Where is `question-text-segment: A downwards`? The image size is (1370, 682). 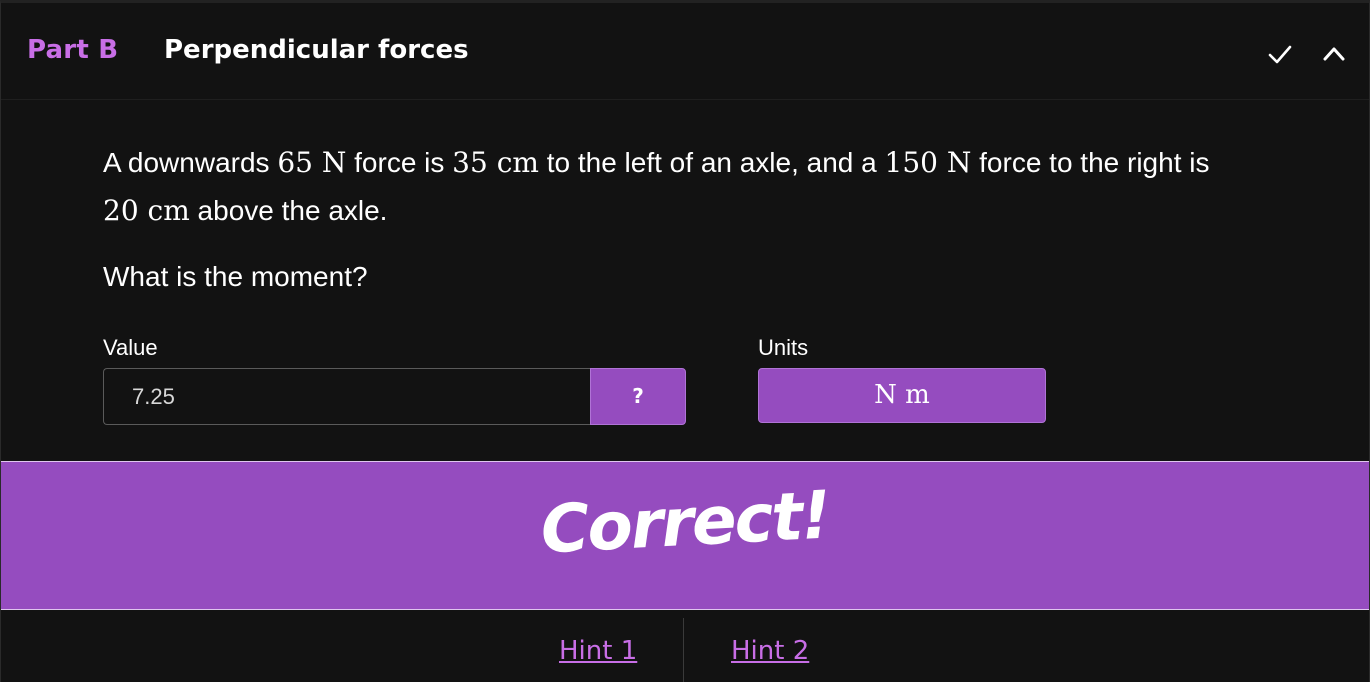 question-text-segment: A downwards is located at coordinates (190, 162).